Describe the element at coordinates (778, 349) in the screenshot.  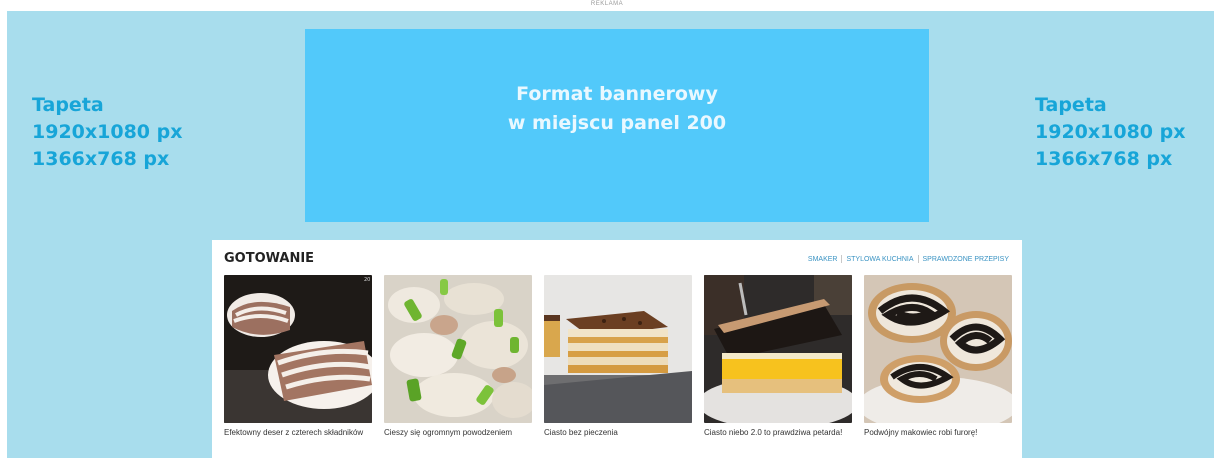
I see `orange-layer-cake-image` at that location.